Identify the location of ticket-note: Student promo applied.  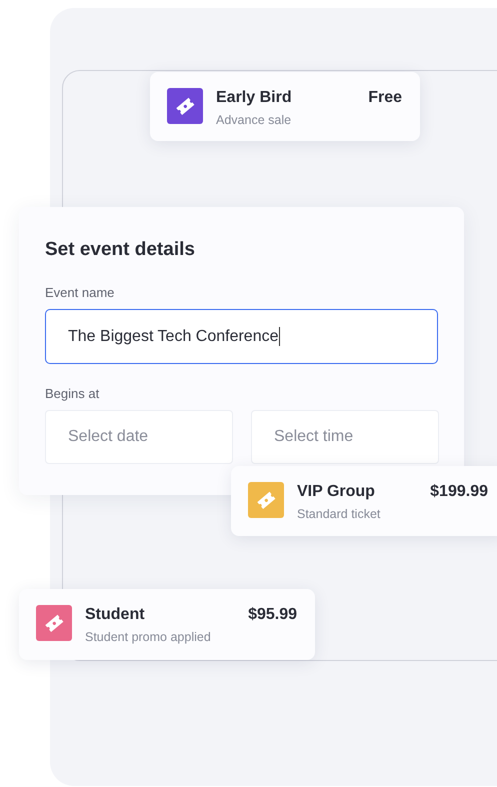
(148, 637).